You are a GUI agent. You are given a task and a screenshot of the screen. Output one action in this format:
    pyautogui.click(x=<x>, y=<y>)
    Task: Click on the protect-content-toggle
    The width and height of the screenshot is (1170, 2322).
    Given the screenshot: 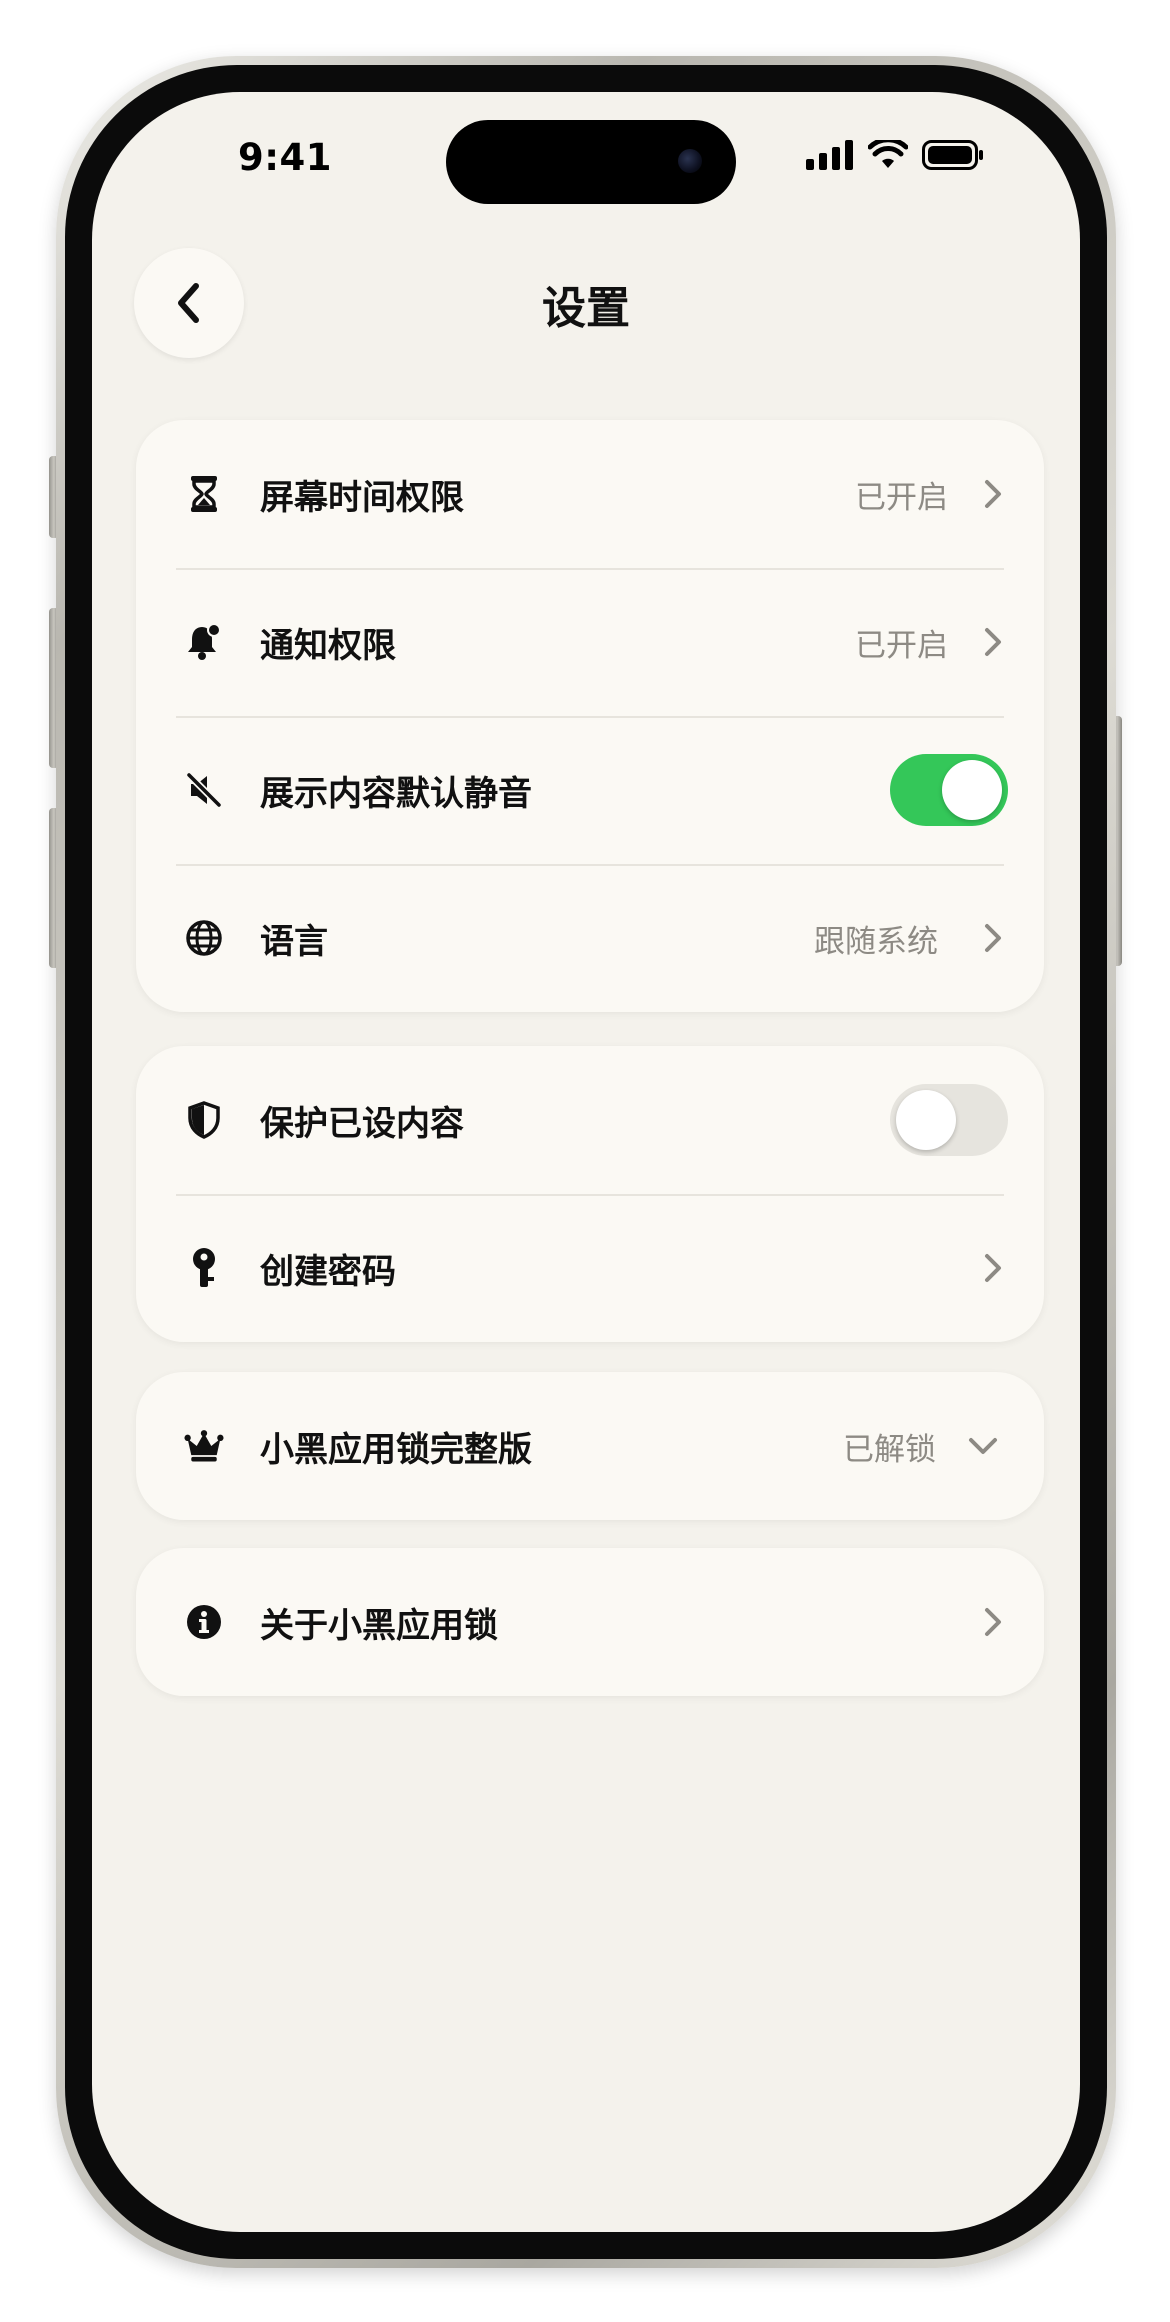 What is the action you would take?
    pyautogui.click(x=949, y=1120)
    